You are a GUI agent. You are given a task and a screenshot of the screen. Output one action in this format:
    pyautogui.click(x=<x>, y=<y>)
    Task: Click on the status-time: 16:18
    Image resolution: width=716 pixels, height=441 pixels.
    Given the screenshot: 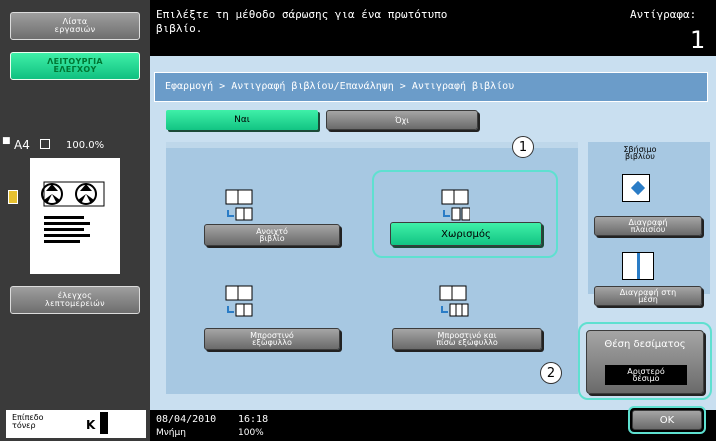 What is the action you would take?
    pyautogui.click(x=253, y=419)
    